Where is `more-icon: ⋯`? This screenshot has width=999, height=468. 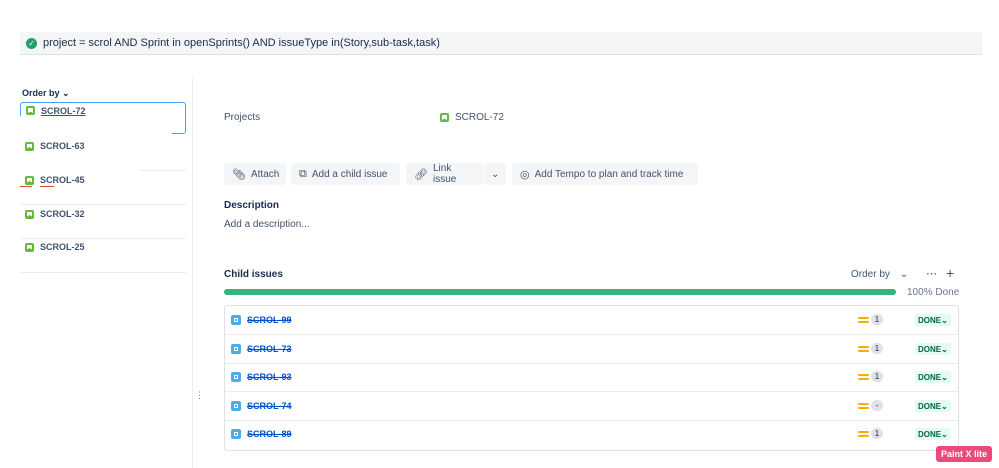
more-icon: ⋯ is located at coordinates (931, 273).